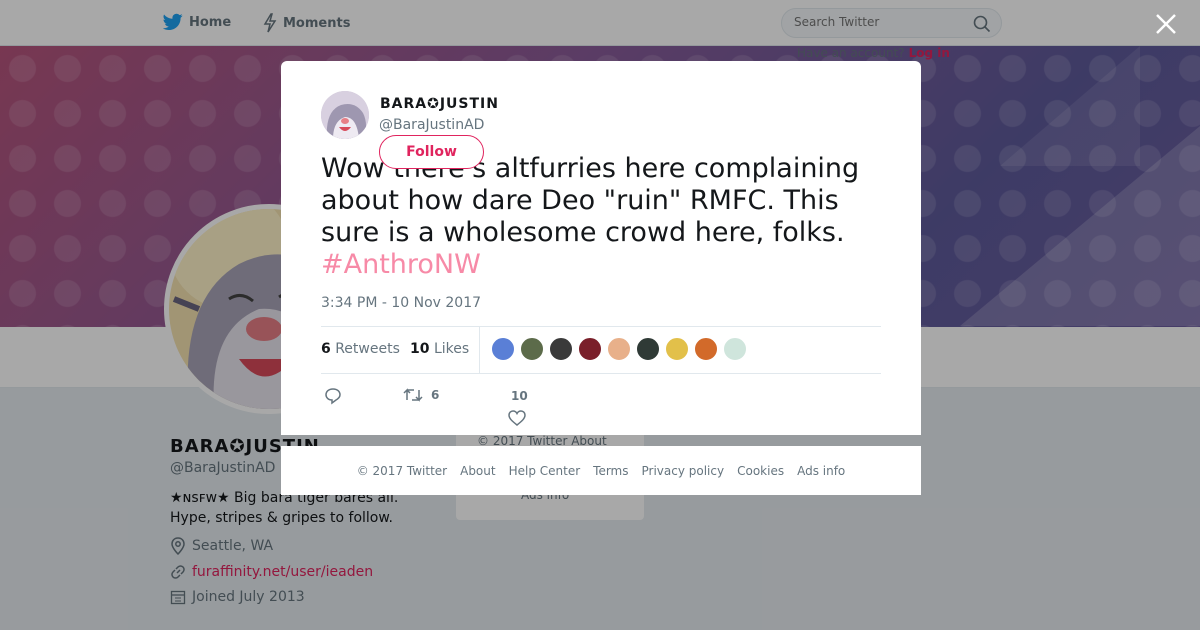 This screenshot has width=1200, height=630. What do you see at coordinates (601, 405) in the screenshot?
I see `tweet-actions: 6 10` at bounding box center [601, 405].